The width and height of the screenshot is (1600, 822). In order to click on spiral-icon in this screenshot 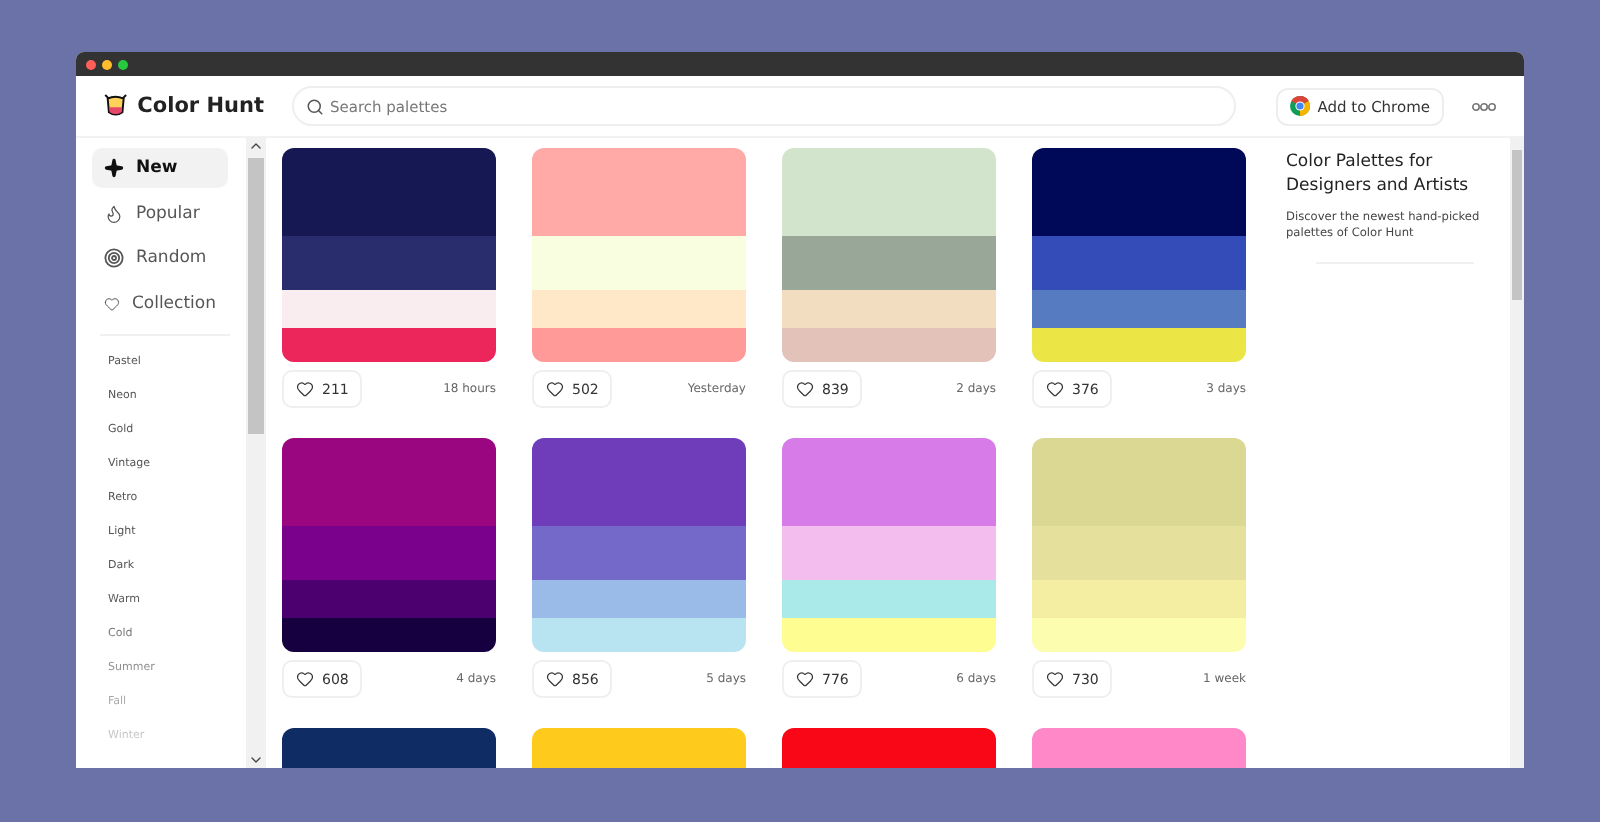, I will do `click(114, 258)`.